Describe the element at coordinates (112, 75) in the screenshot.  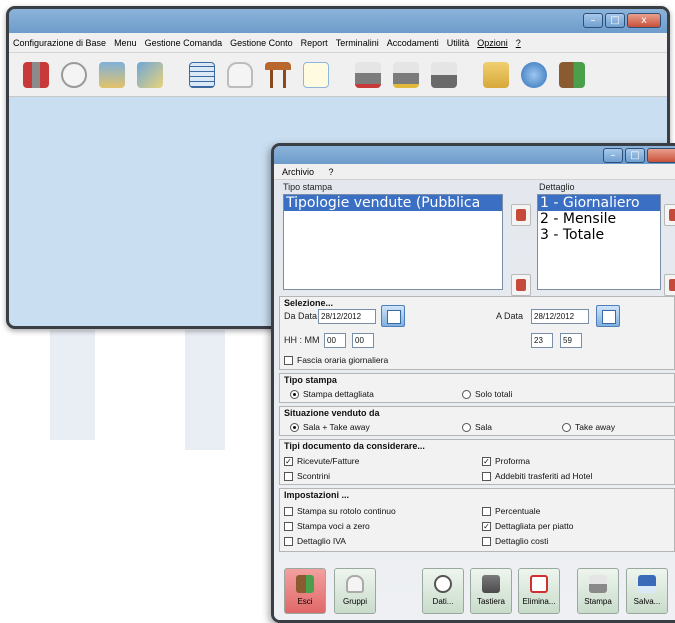
I see `bottle-icon` at that location.